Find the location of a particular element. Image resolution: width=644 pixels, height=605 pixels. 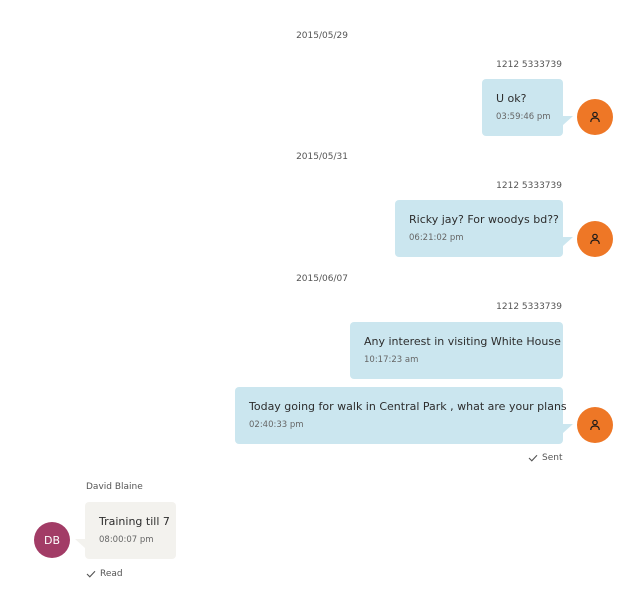

message-time: 08:00:07 pm is located at coordinates (126, 540).